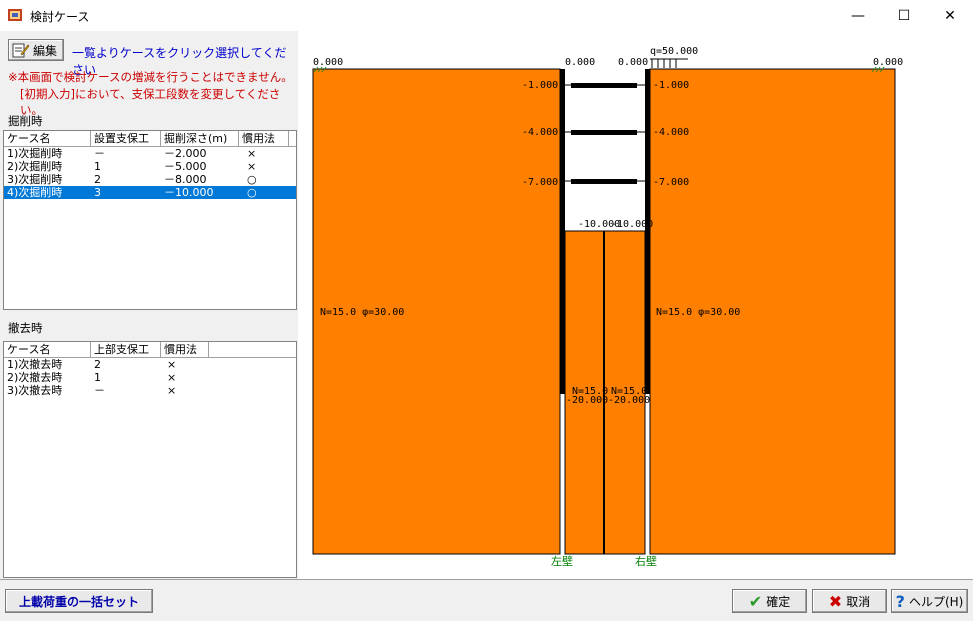 The width and height of the screenshot is (973, 621). What do you see at coordinates (150, 390) in the screenshot?
I see `table-row: 3)次撤去時 － ×` at bounding box center [150, 390].